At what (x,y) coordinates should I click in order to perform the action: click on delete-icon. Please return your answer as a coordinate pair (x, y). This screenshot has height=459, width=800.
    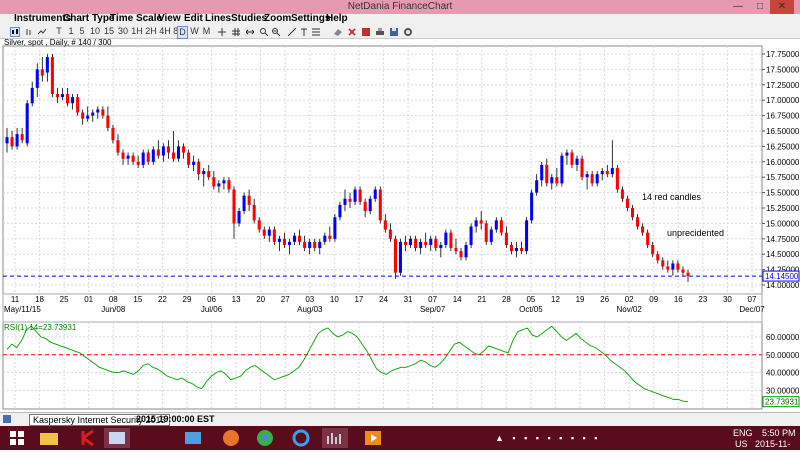
    Looking at the image, I should click on (352, 32).